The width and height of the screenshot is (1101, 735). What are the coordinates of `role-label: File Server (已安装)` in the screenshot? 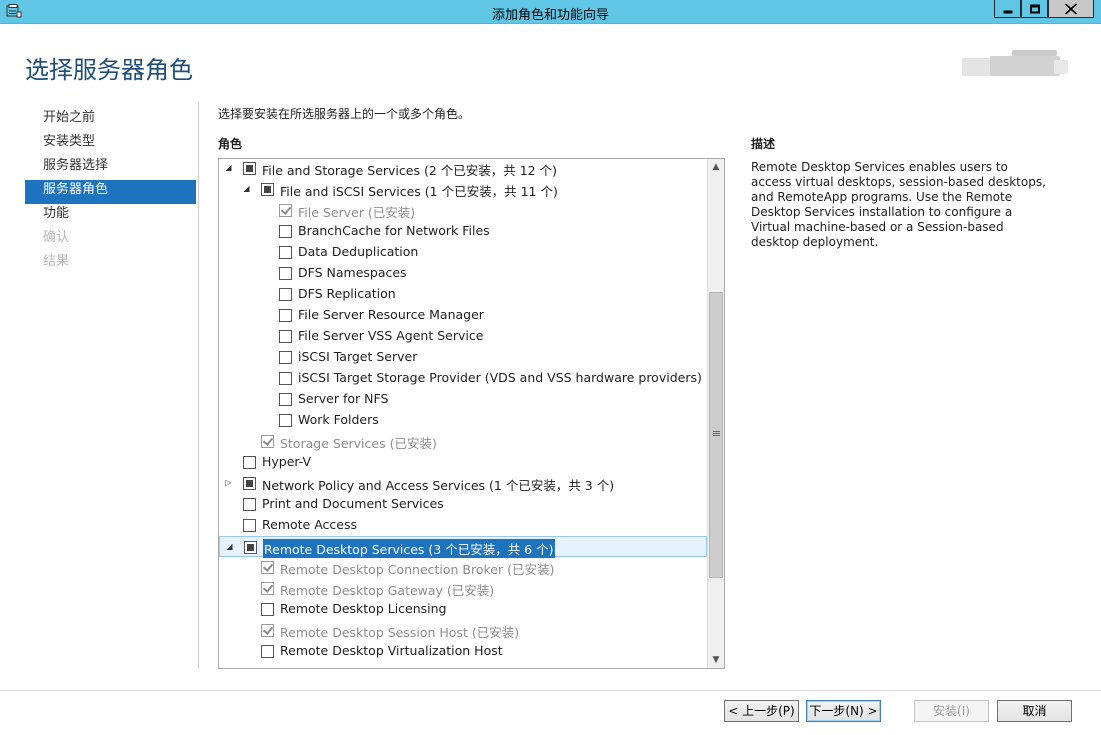 It's located at (357, 212).